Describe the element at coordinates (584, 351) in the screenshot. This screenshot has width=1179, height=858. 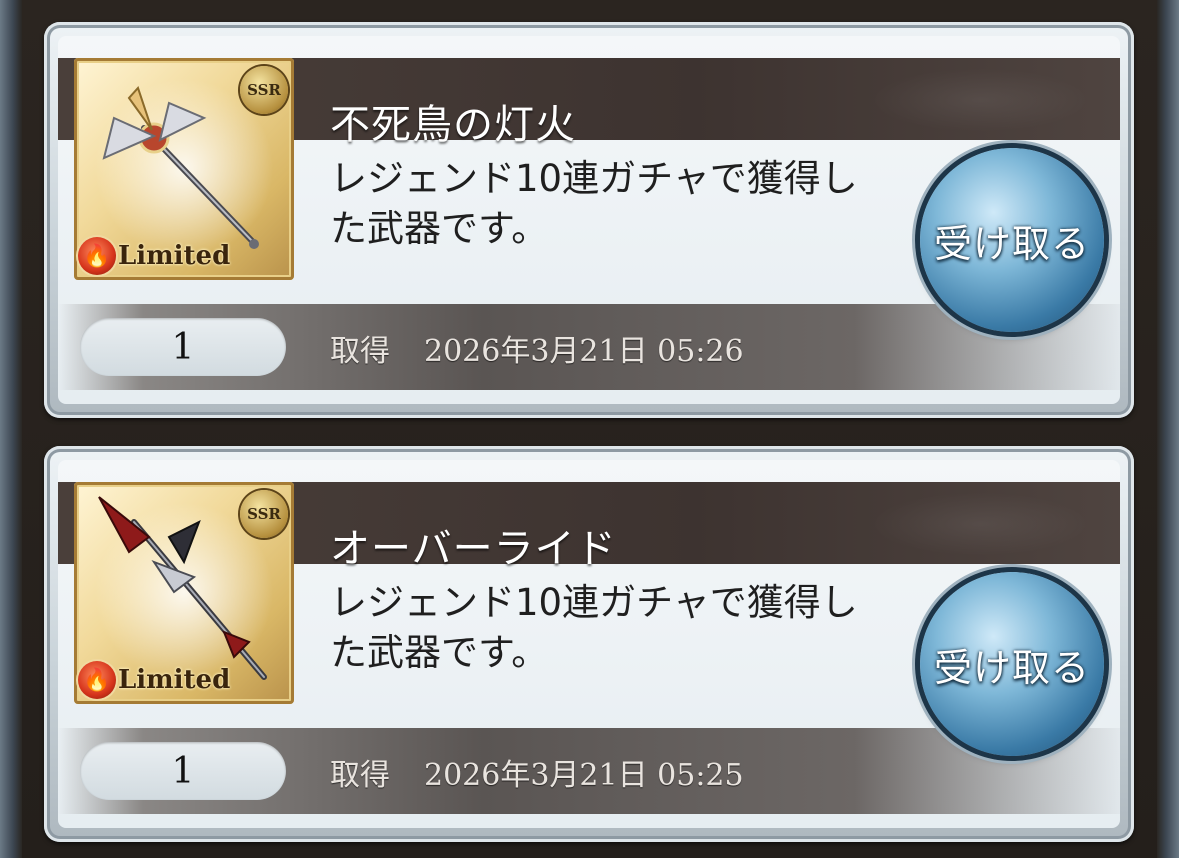
I see `acquired-date: 2026年3月21日 05:26` at that location.